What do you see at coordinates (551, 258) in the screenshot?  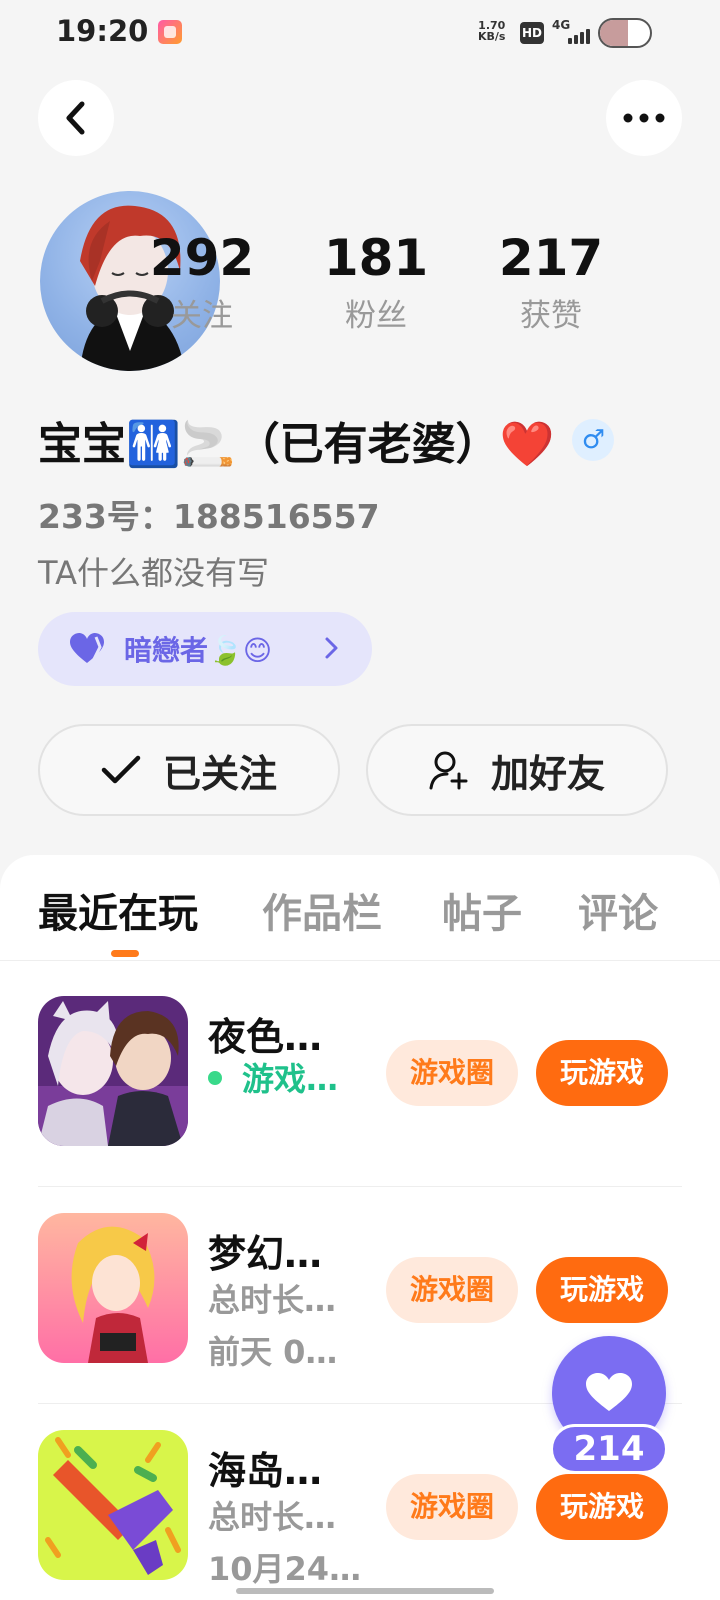 I see `likes-count: 217` at bounding box center [551, 258].